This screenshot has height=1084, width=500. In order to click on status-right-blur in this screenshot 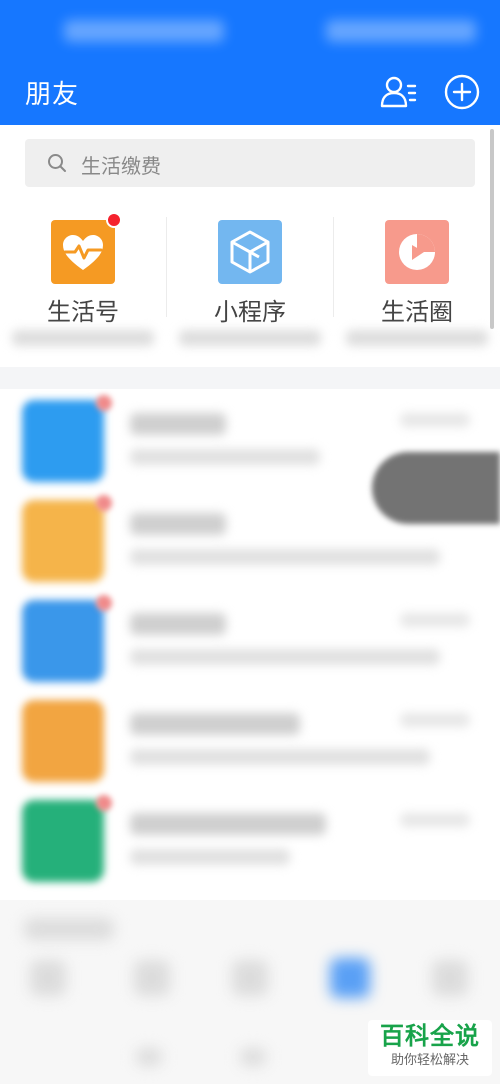, I will do `click(401, 31)`.